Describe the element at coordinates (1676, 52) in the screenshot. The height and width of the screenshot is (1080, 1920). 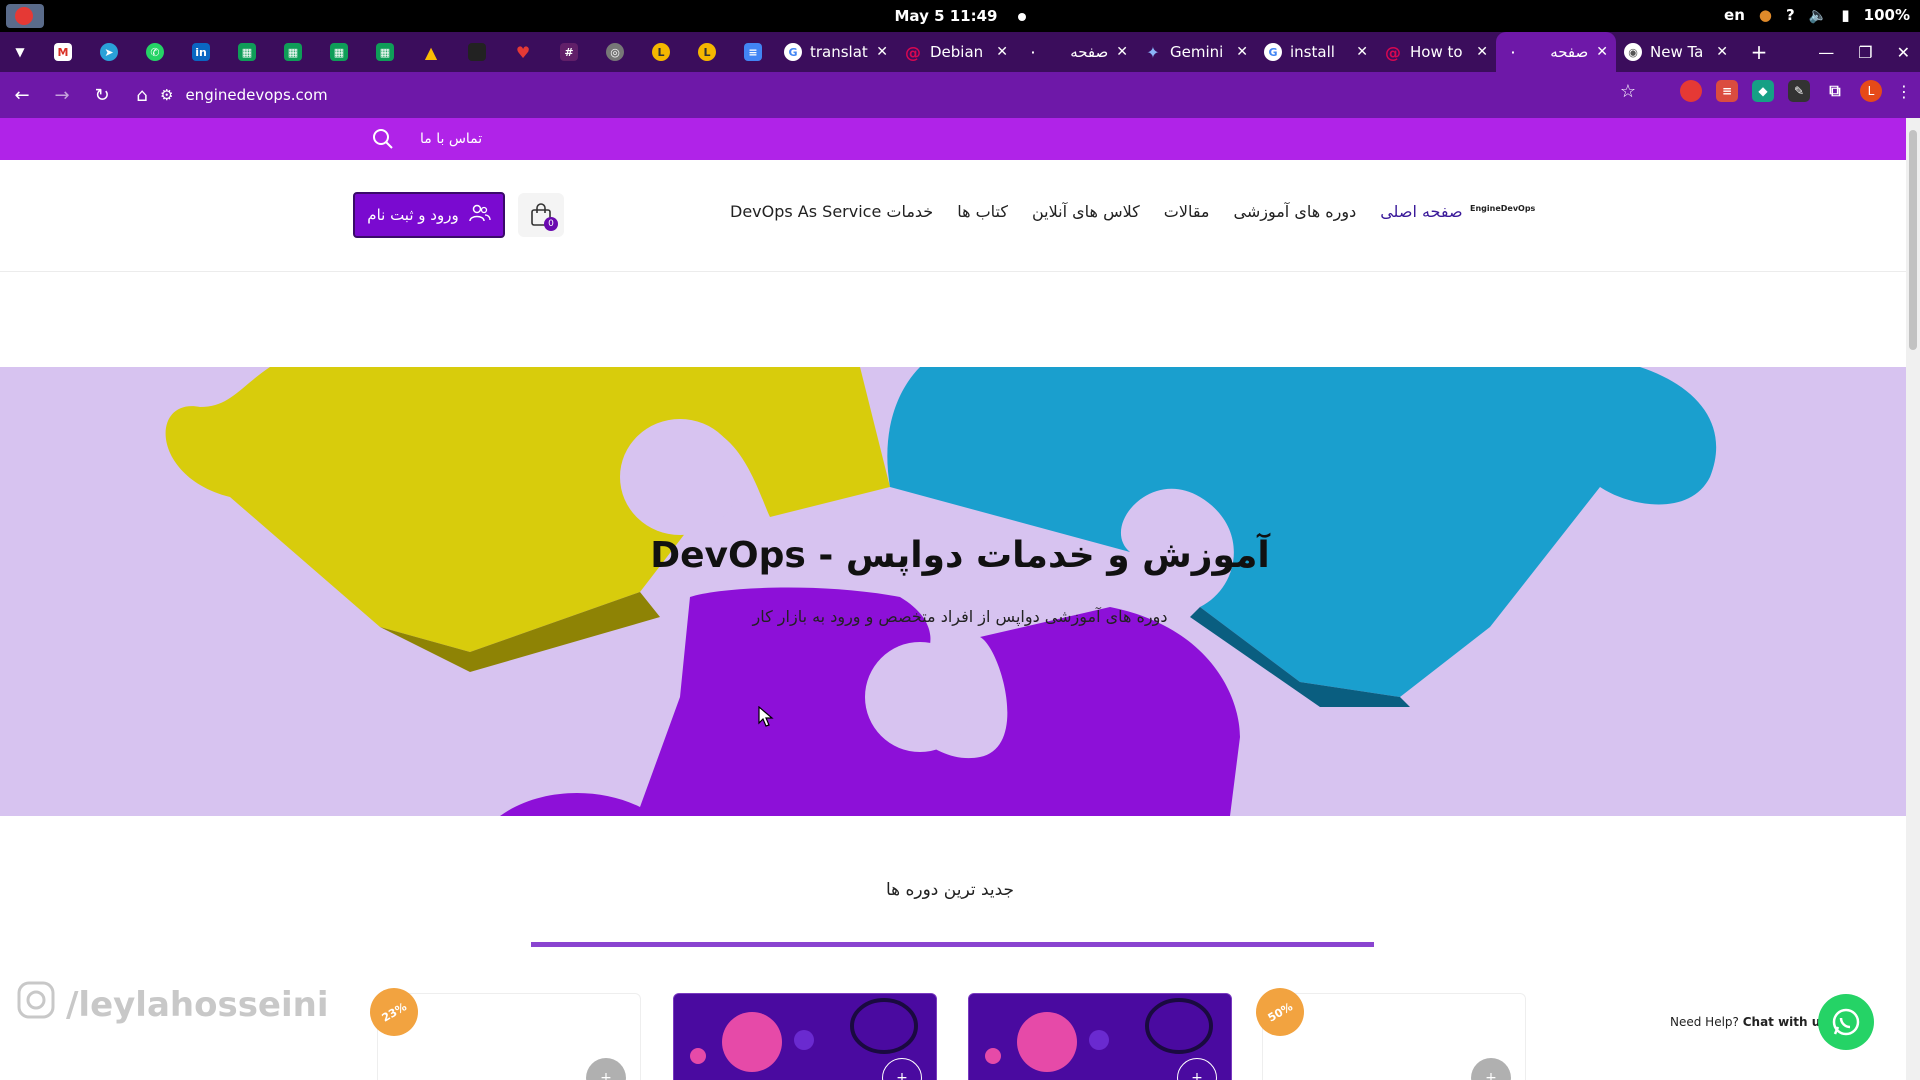
I see `browser-tab: ◉ New Ta ✕` at that location.